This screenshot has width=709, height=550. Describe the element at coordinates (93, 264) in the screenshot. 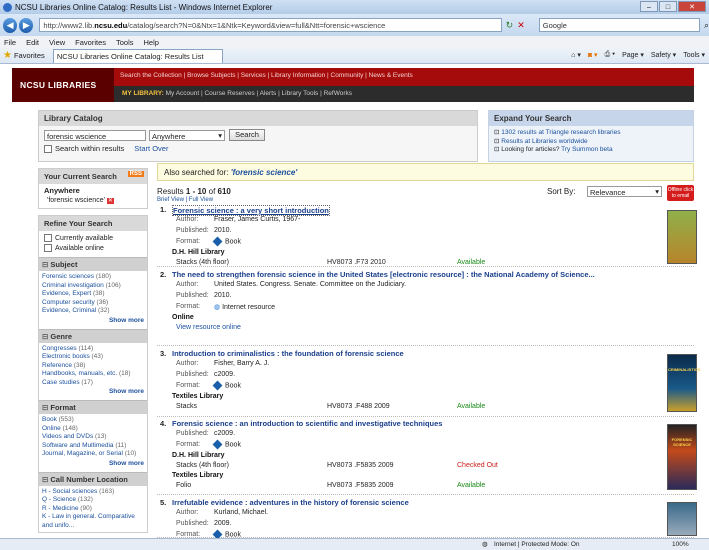

I see `facet-group-heading: ⊟ Subject` at that location.